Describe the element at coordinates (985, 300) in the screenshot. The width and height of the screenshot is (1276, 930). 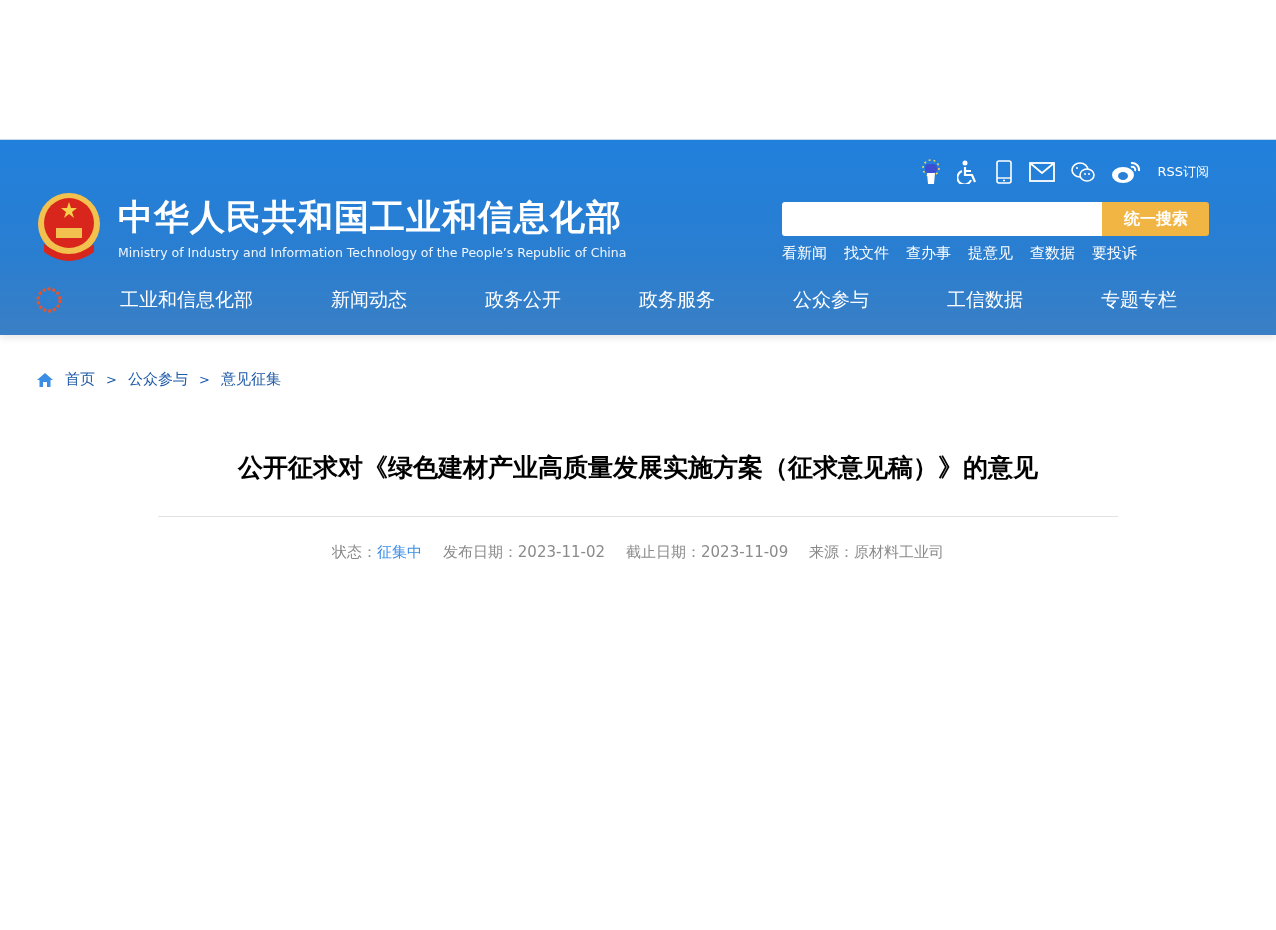
I see `nav-item: 工信数据` at that location.